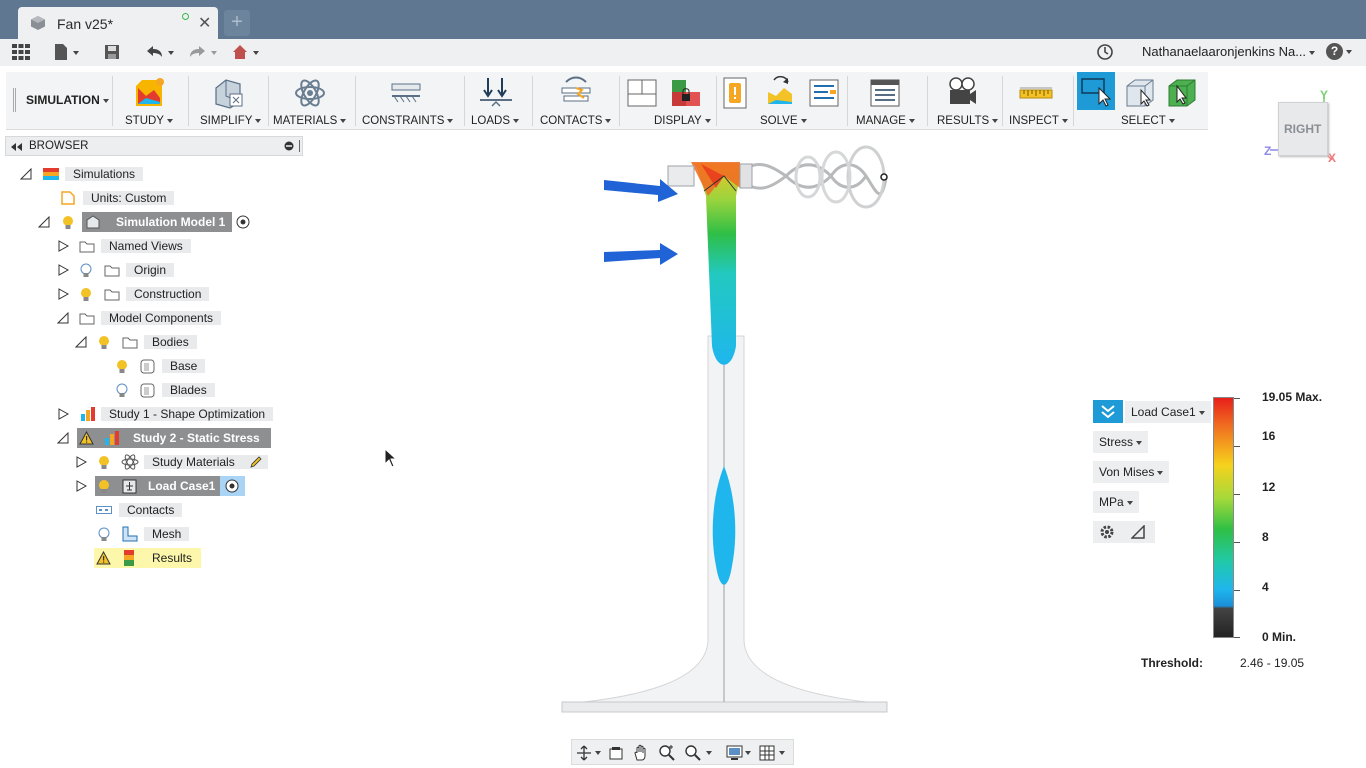 This screenshot has width=1366, height=768. Describe the element at coordinates (678, 121) in the screenshot. I see `display-group-label: DISPLAY` at that location.